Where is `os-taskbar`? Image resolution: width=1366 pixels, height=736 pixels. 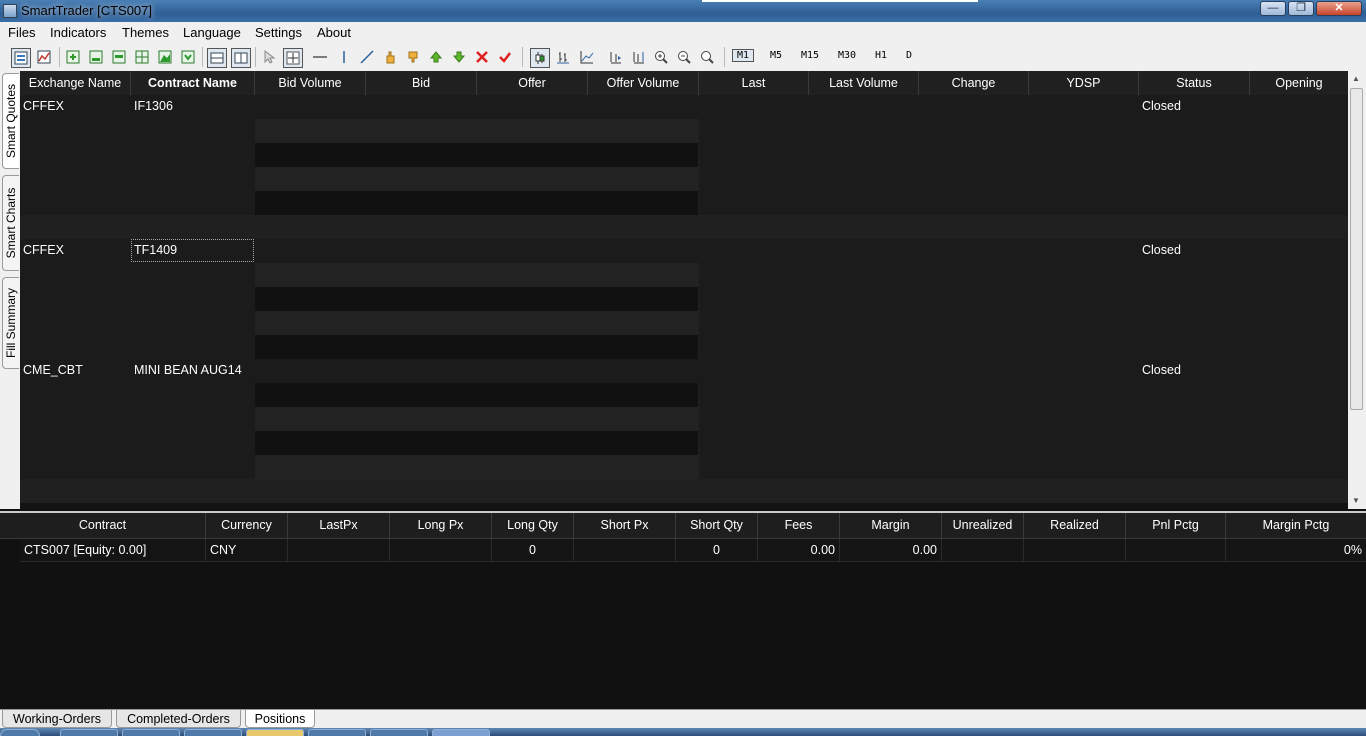
os-taskbar is located at coordinates (683, 732).